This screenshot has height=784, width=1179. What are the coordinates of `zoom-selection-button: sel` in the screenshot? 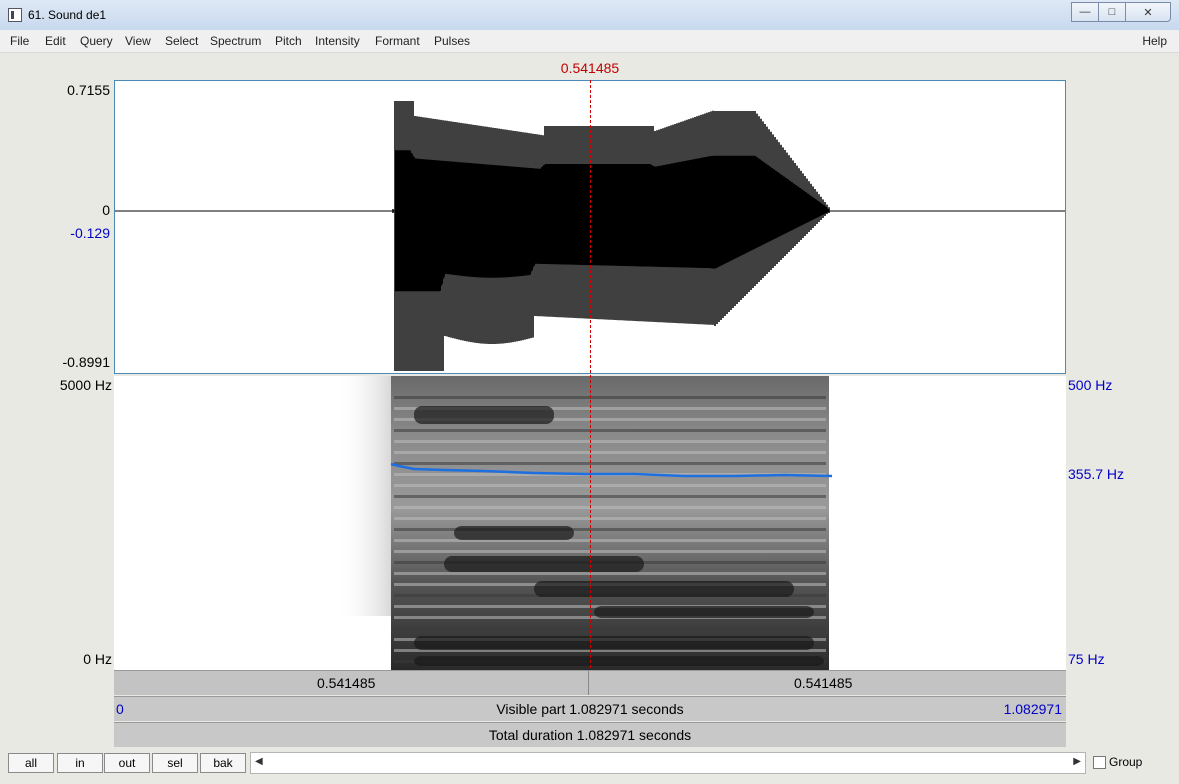 It's located at (175, 763).